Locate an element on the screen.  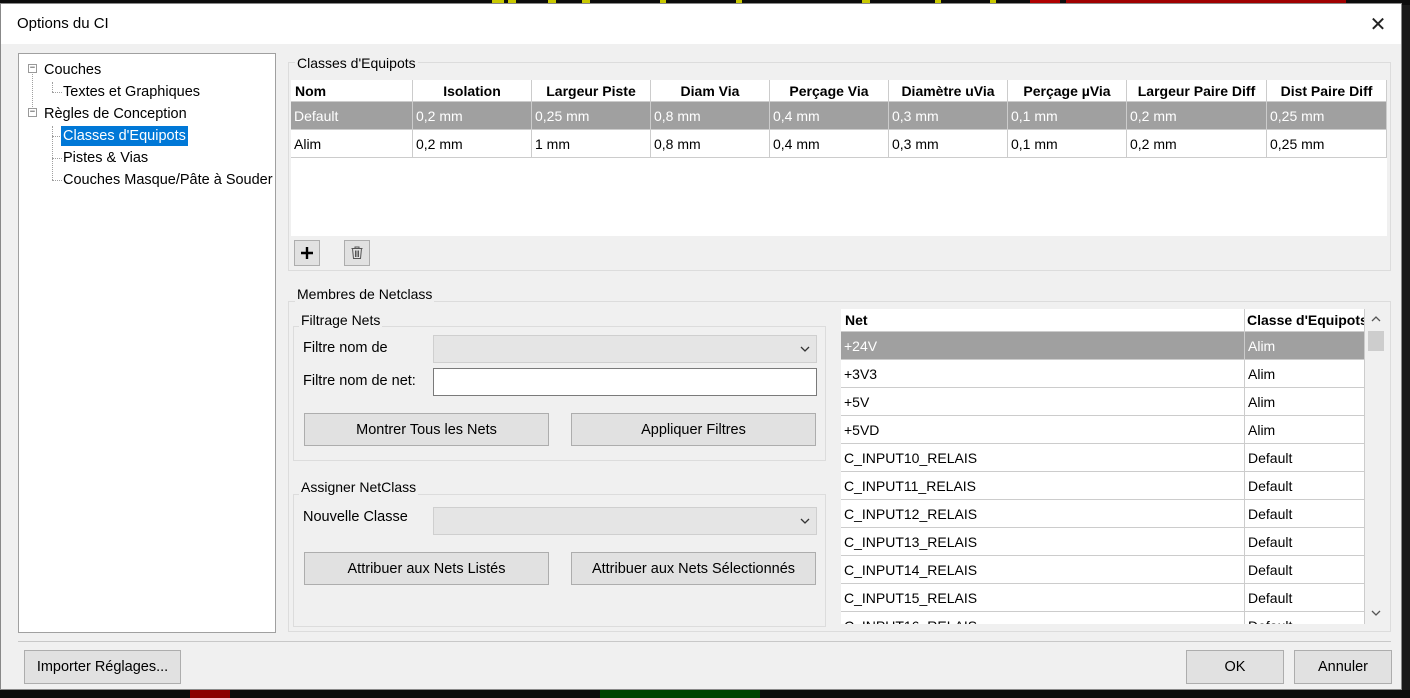
net-name-cell: C_INPUT16_RELAIS is located at coordinates (1043, 618).